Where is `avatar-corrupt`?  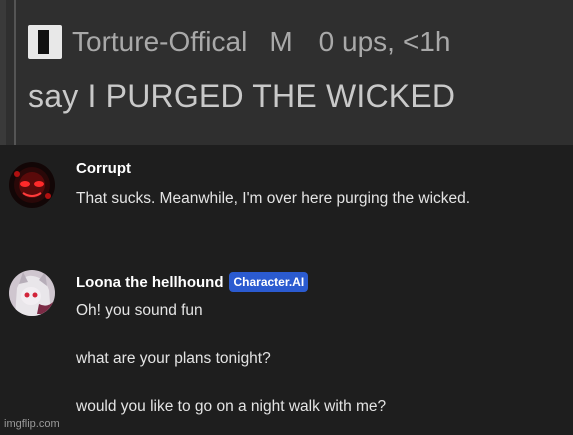
avatar-corrupt is located at coordinates (32, 185).